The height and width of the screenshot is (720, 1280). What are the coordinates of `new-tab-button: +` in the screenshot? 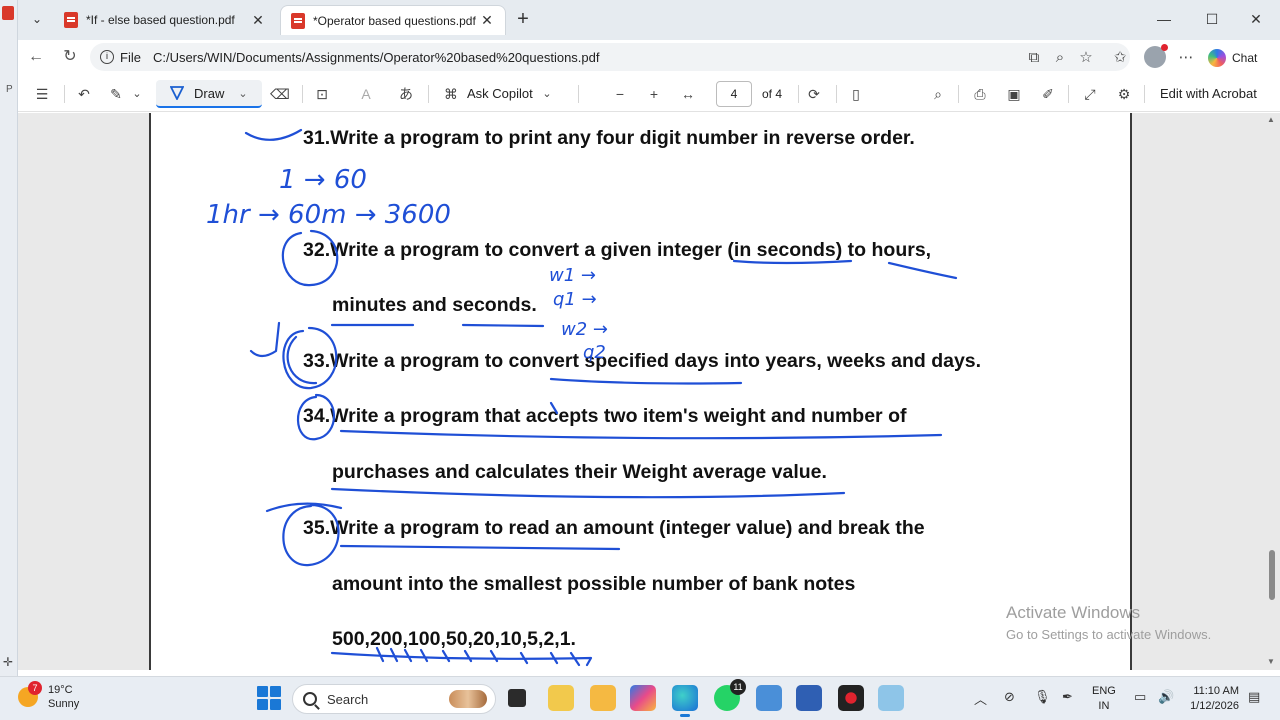 It's located at (523, 20).